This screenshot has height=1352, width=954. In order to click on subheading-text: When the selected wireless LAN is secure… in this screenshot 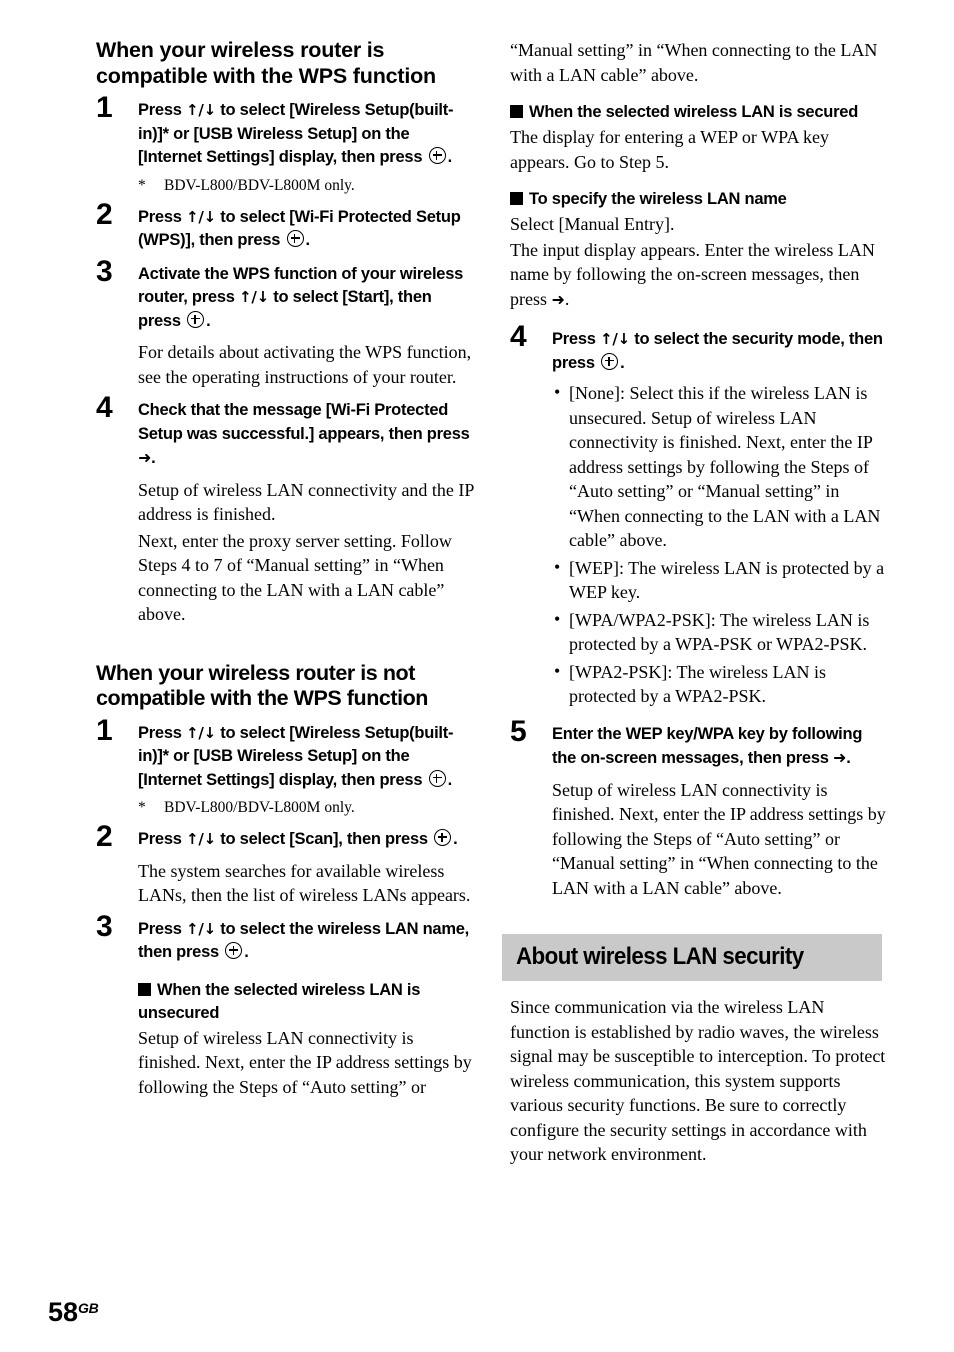, I will do `click(694, 112)`.